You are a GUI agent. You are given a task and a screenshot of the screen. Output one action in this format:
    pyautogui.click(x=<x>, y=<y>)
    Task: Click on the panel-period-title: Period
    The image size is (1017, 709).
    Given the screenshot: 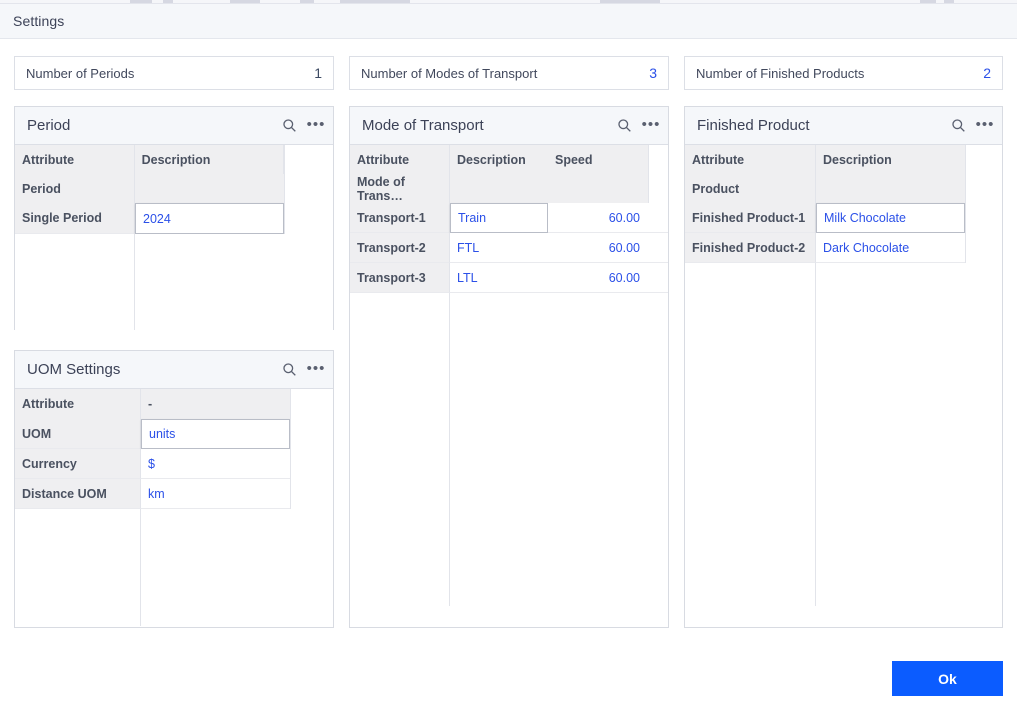 What is the action you would take?
    pyautogui.click(x=49, y=125)
    